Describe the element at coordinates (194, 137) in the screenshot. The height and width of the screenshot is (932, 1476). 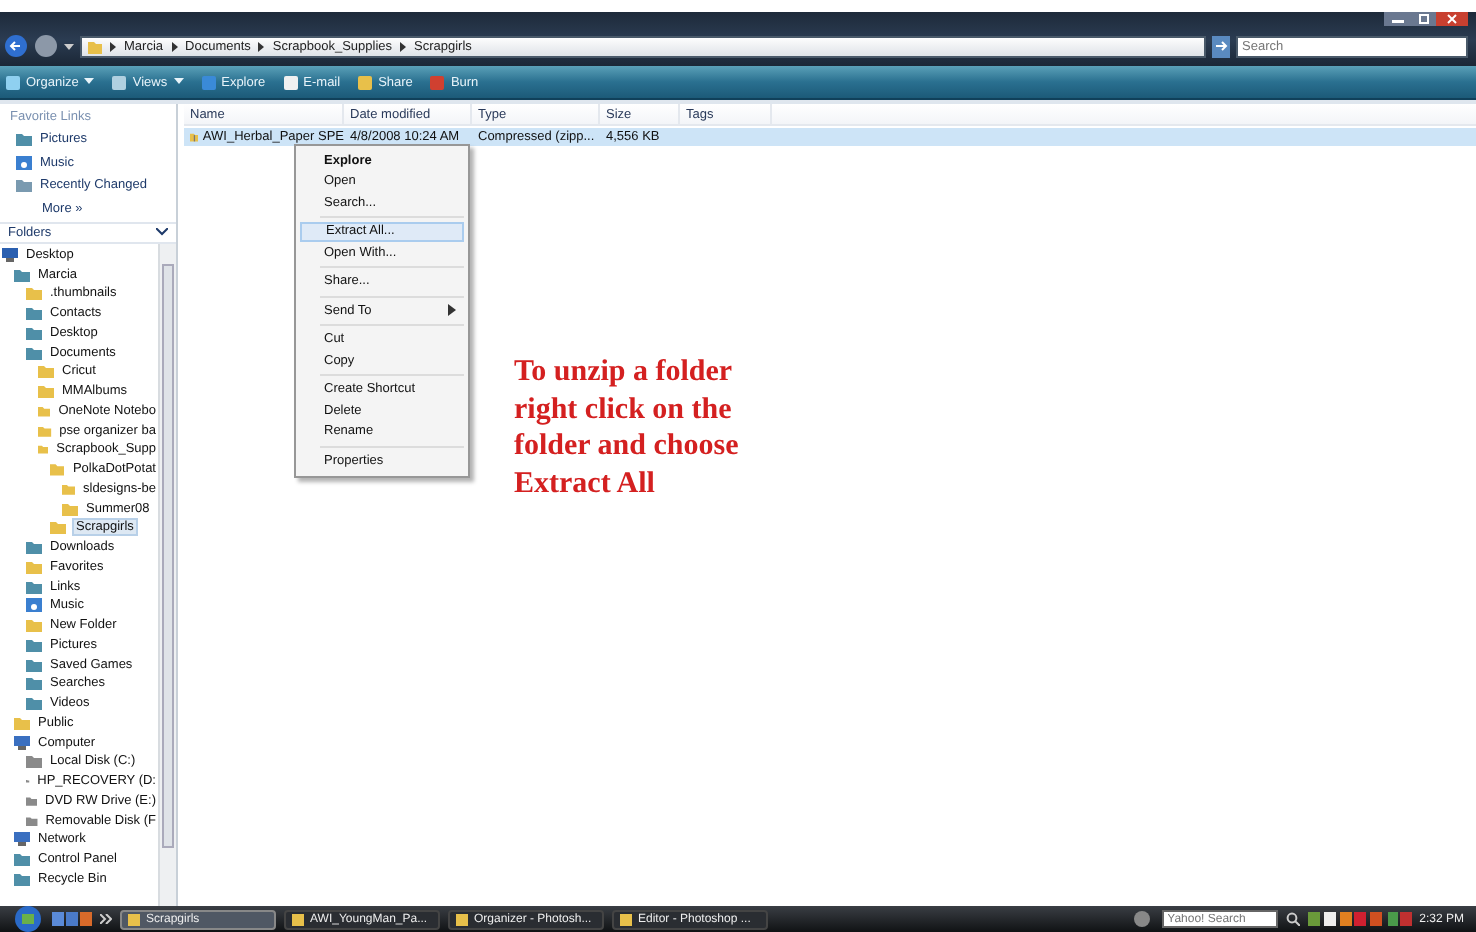
I see `zip-folder-icon` at that location.